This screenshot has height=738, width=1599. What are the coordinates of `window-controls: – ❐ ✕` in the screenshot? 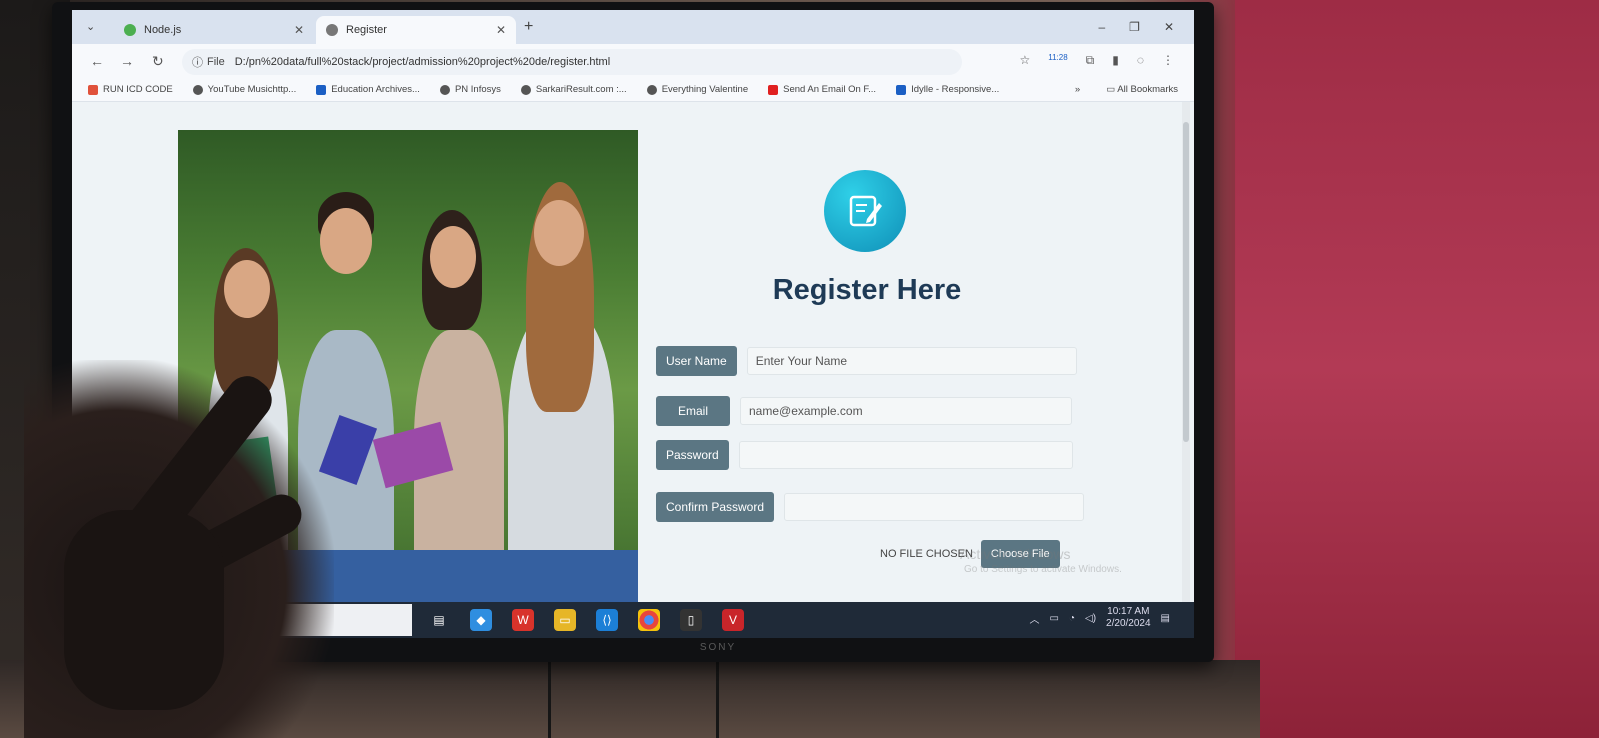 It's located at (1136, 27).